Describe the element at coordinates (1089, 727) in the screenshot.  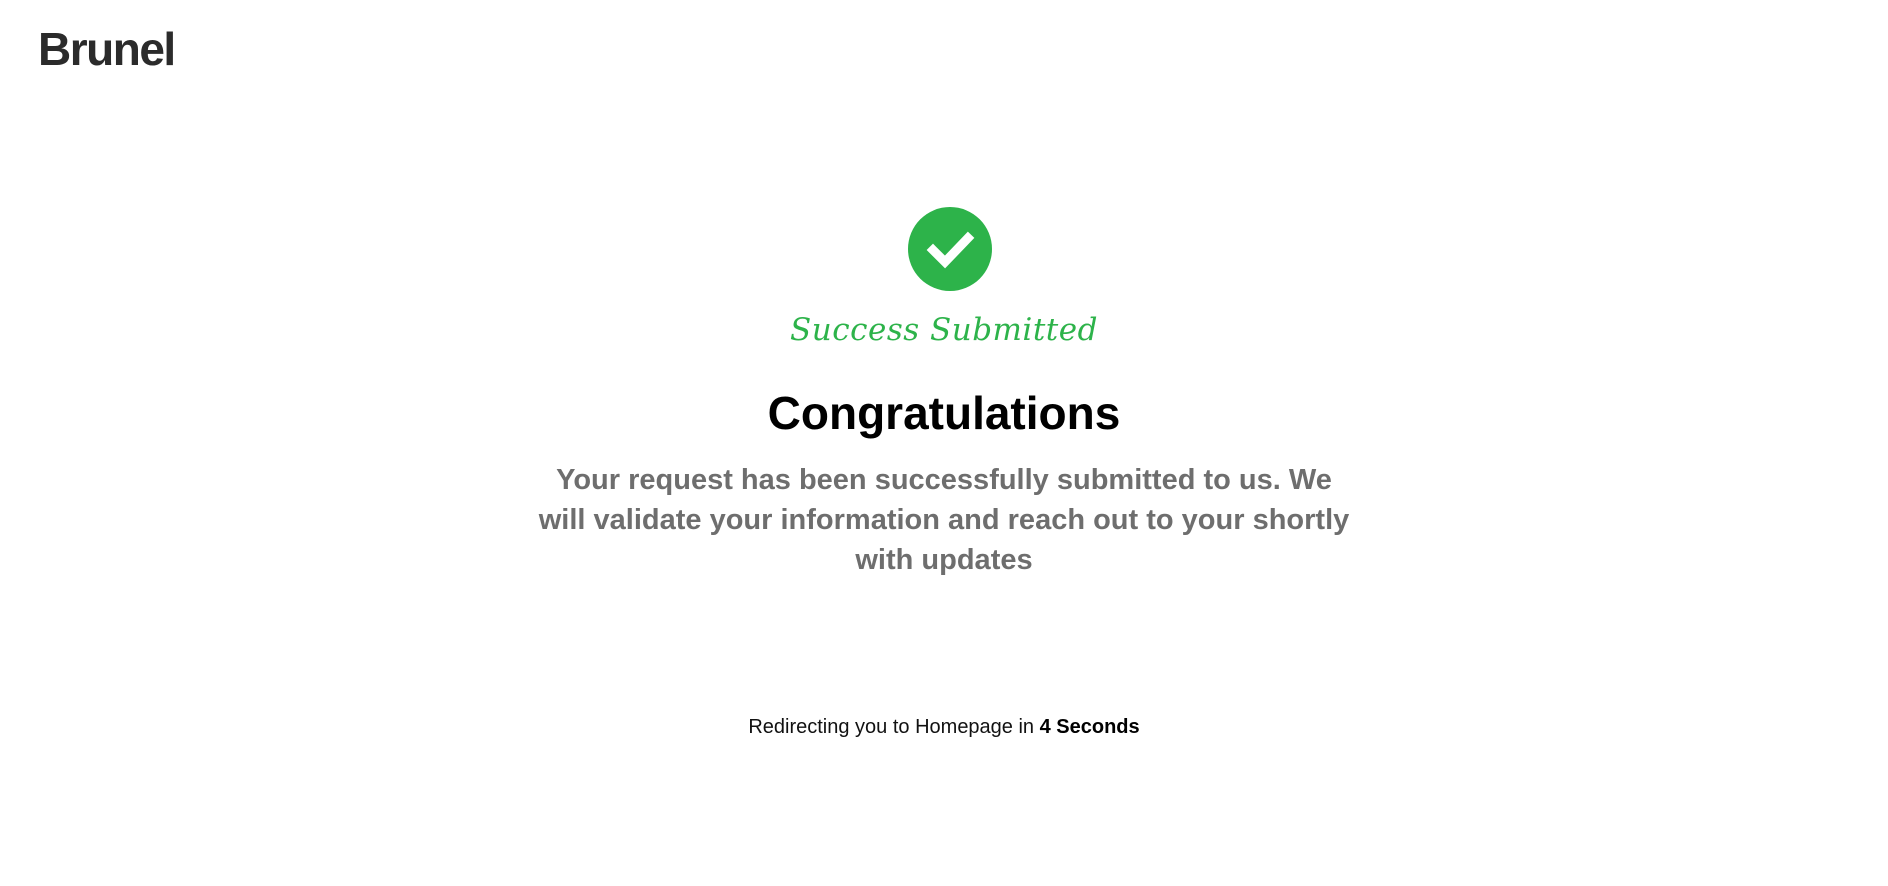
I see `redirect-countdown: 4 Seconds` at that location.